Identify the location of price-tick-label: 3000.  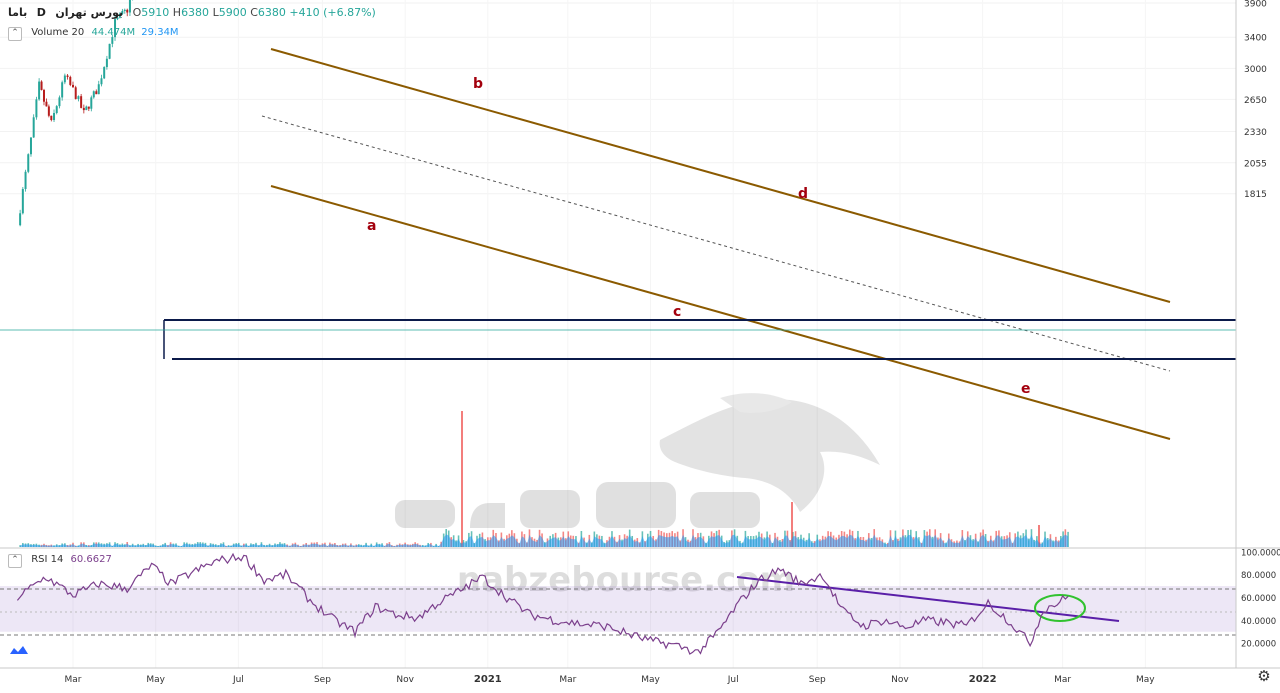
(1255, 70).